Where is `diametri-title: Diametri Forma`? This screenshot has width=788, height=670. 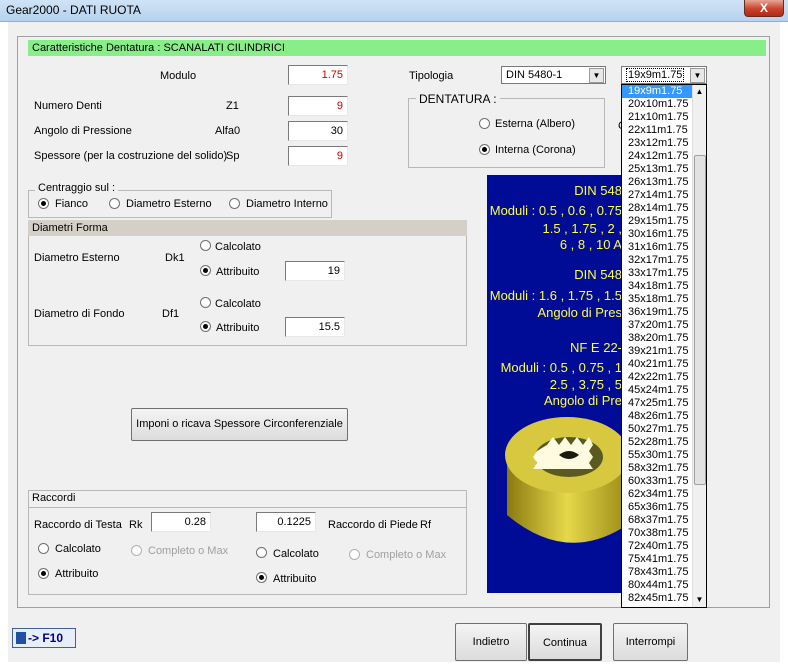
diametri-title: Diametri Forma is located at coordinates (247, 228).